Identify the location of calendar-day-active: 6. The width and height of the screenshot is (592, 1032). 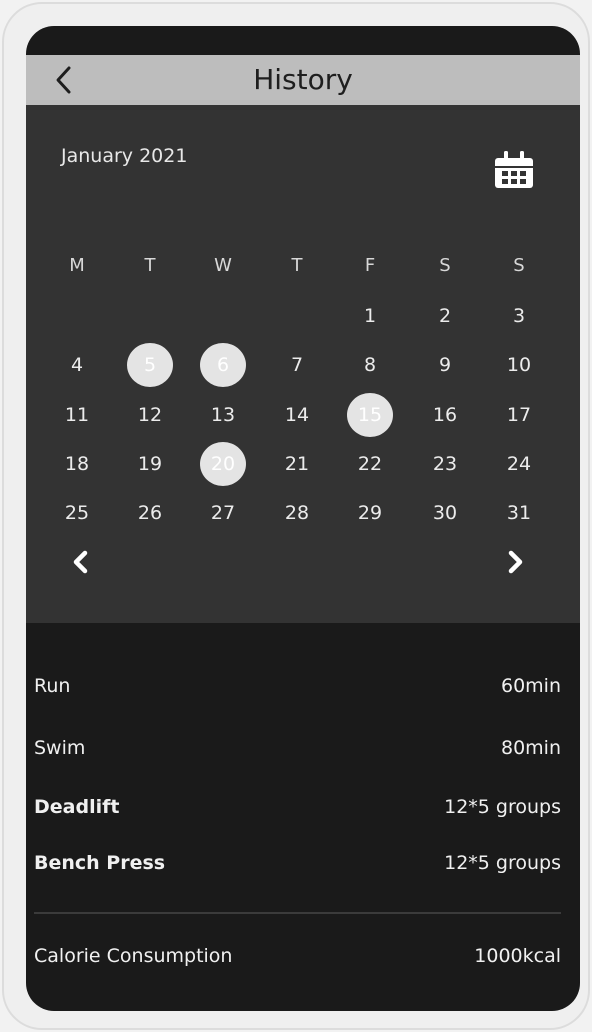
(223, 365).